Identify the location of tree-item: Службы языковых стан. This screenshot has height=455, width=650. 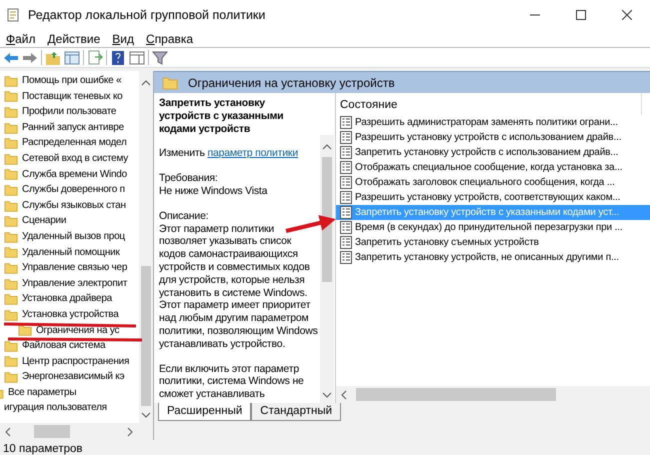
(69, 206).